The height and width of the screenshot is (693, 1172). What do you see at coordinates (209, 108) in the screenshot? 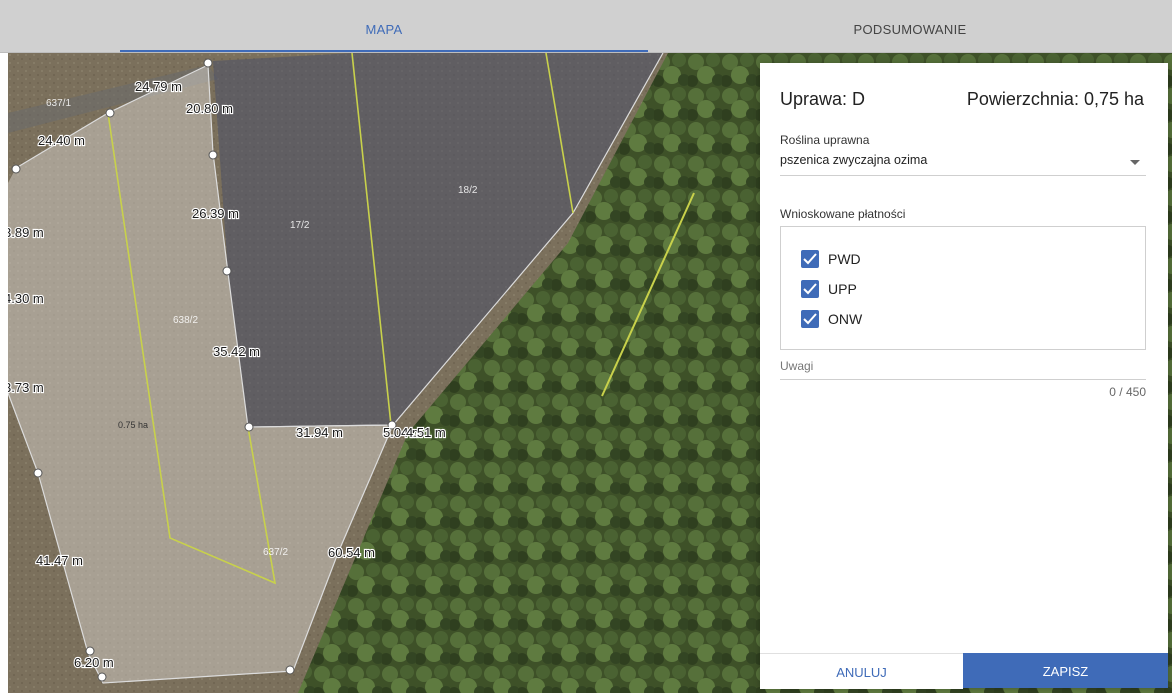
I see `measurement-label: 20.80 m` at bounding box center [209, 108].